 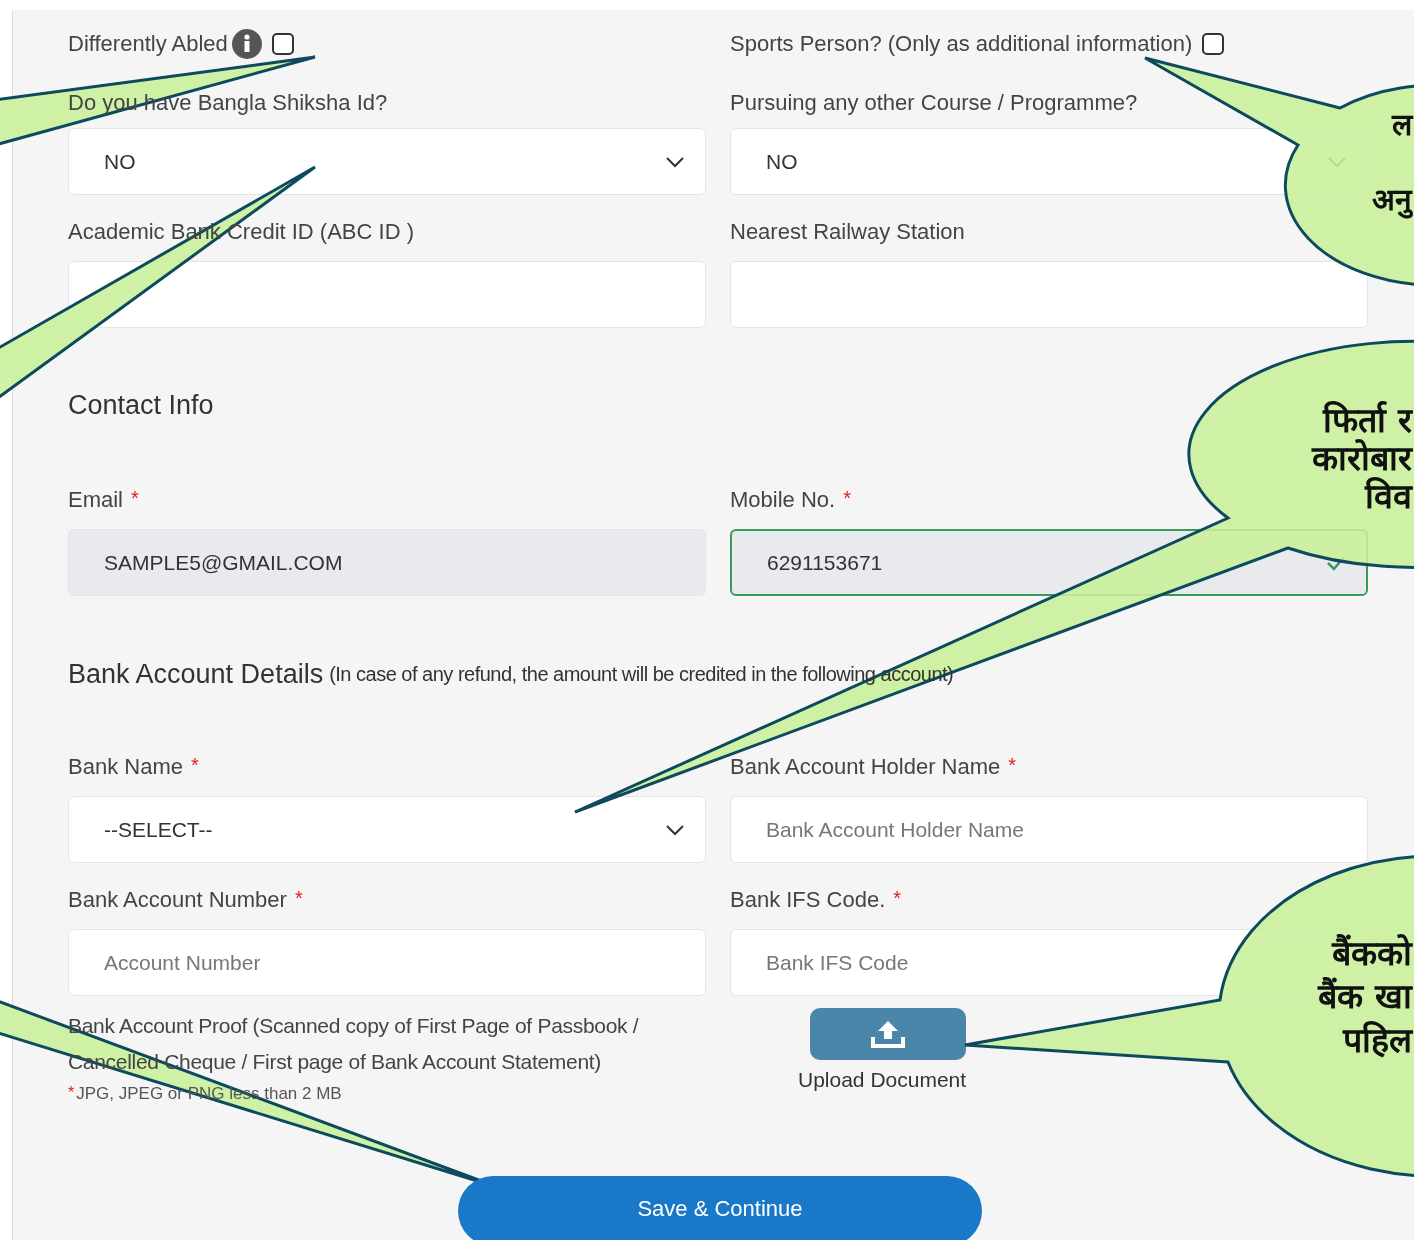 I want to click on field-label: Do you have Bangla Shiksha Id?, so click(x=228, y=103).